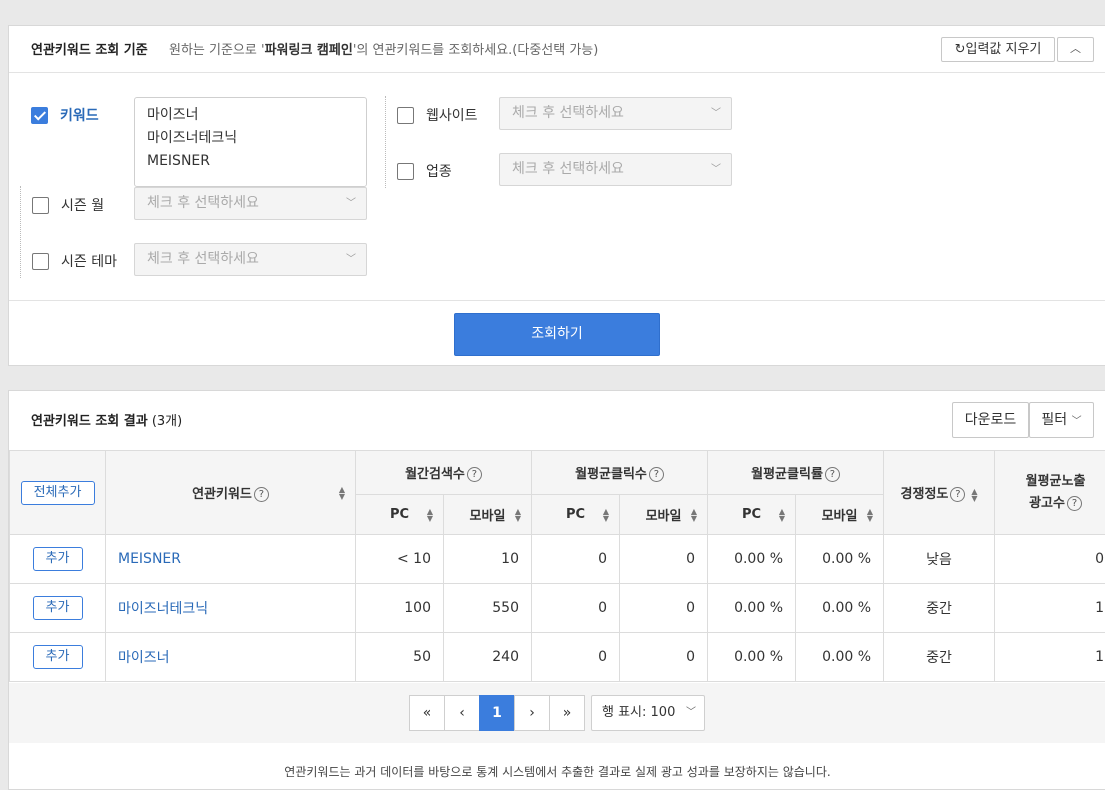 Image resolution: width=1105 pixels, height=790 pixels. What do you see at coordinates (230, 657) in the screenshot?
I see `keyword-cell: 마이즈너` at bounding box center [230, 657].